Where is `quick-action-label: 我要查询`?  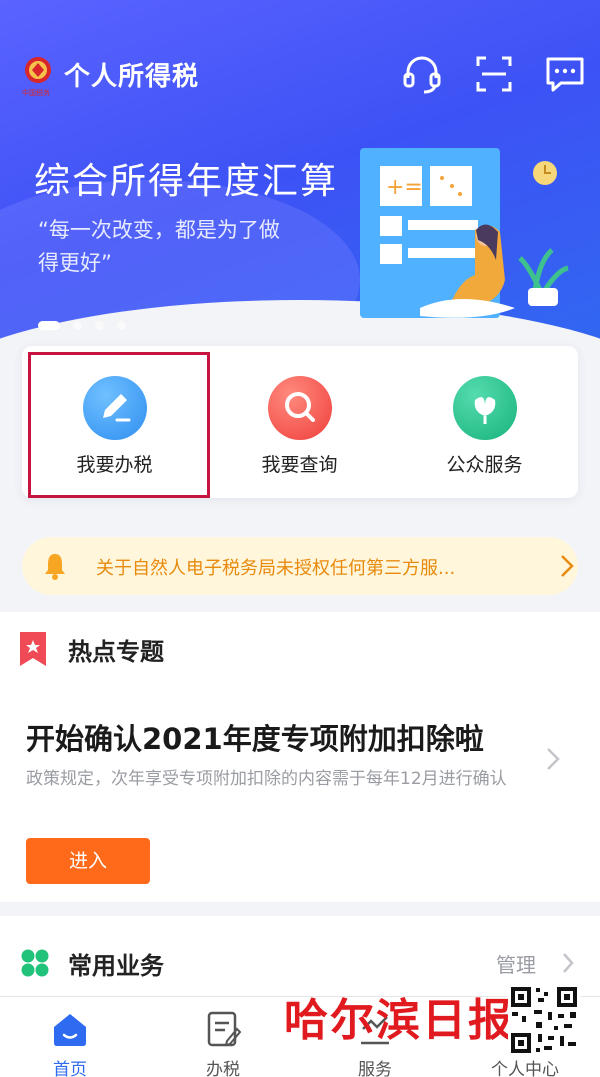 quick-action-label: 我要查询 is located at coordinates (299, 465).